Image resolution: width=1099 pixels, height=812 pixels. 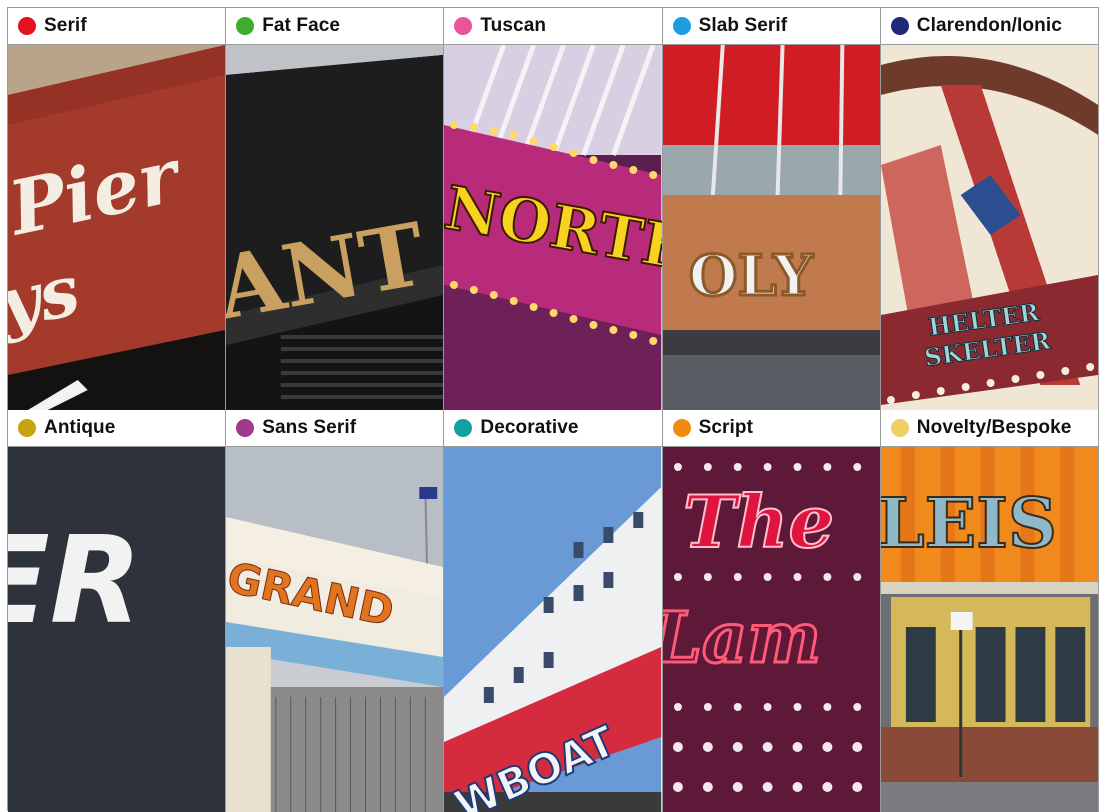 I want to click on category-label: Fat Face, so click(x=335, y=26).